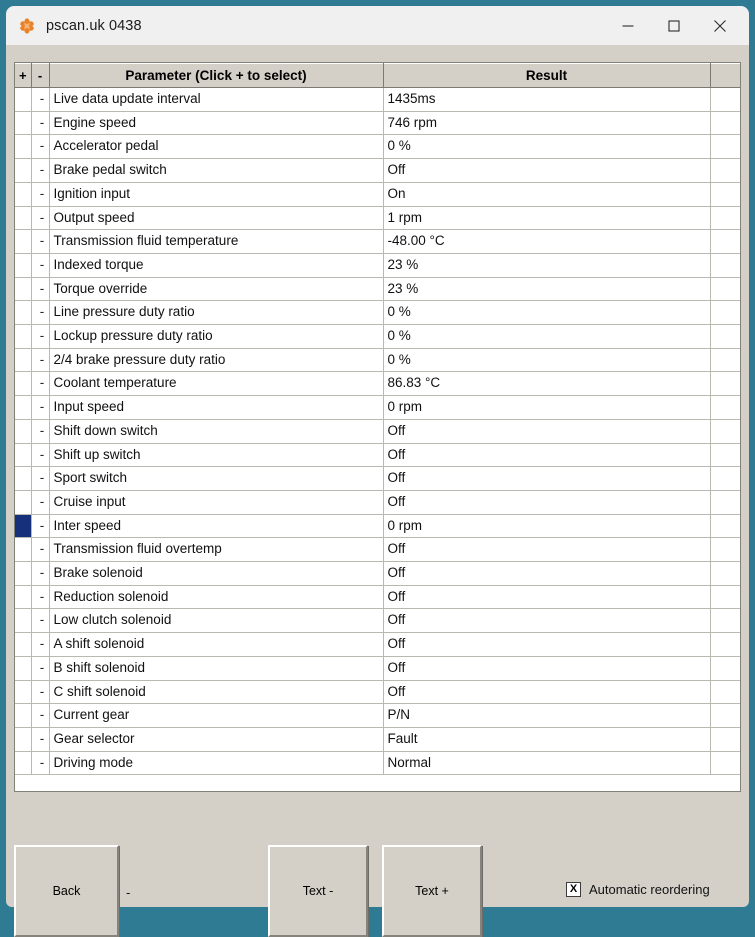 This screenshot has width=755, height=937. What do you see at coordinates (377, 692) in the screenshot?
I see `table-row: -C shift solenoid Off` at bounding box center [377, 692].